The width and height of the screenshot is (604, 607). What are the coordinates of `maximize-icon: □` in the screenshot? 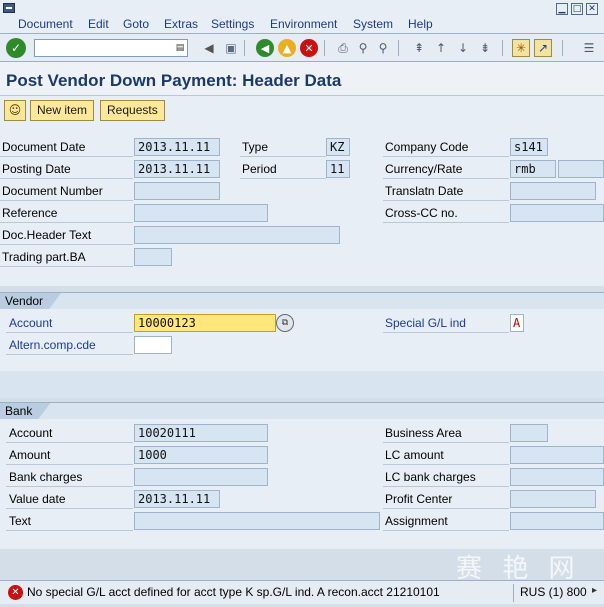 It's located at (577, 9).